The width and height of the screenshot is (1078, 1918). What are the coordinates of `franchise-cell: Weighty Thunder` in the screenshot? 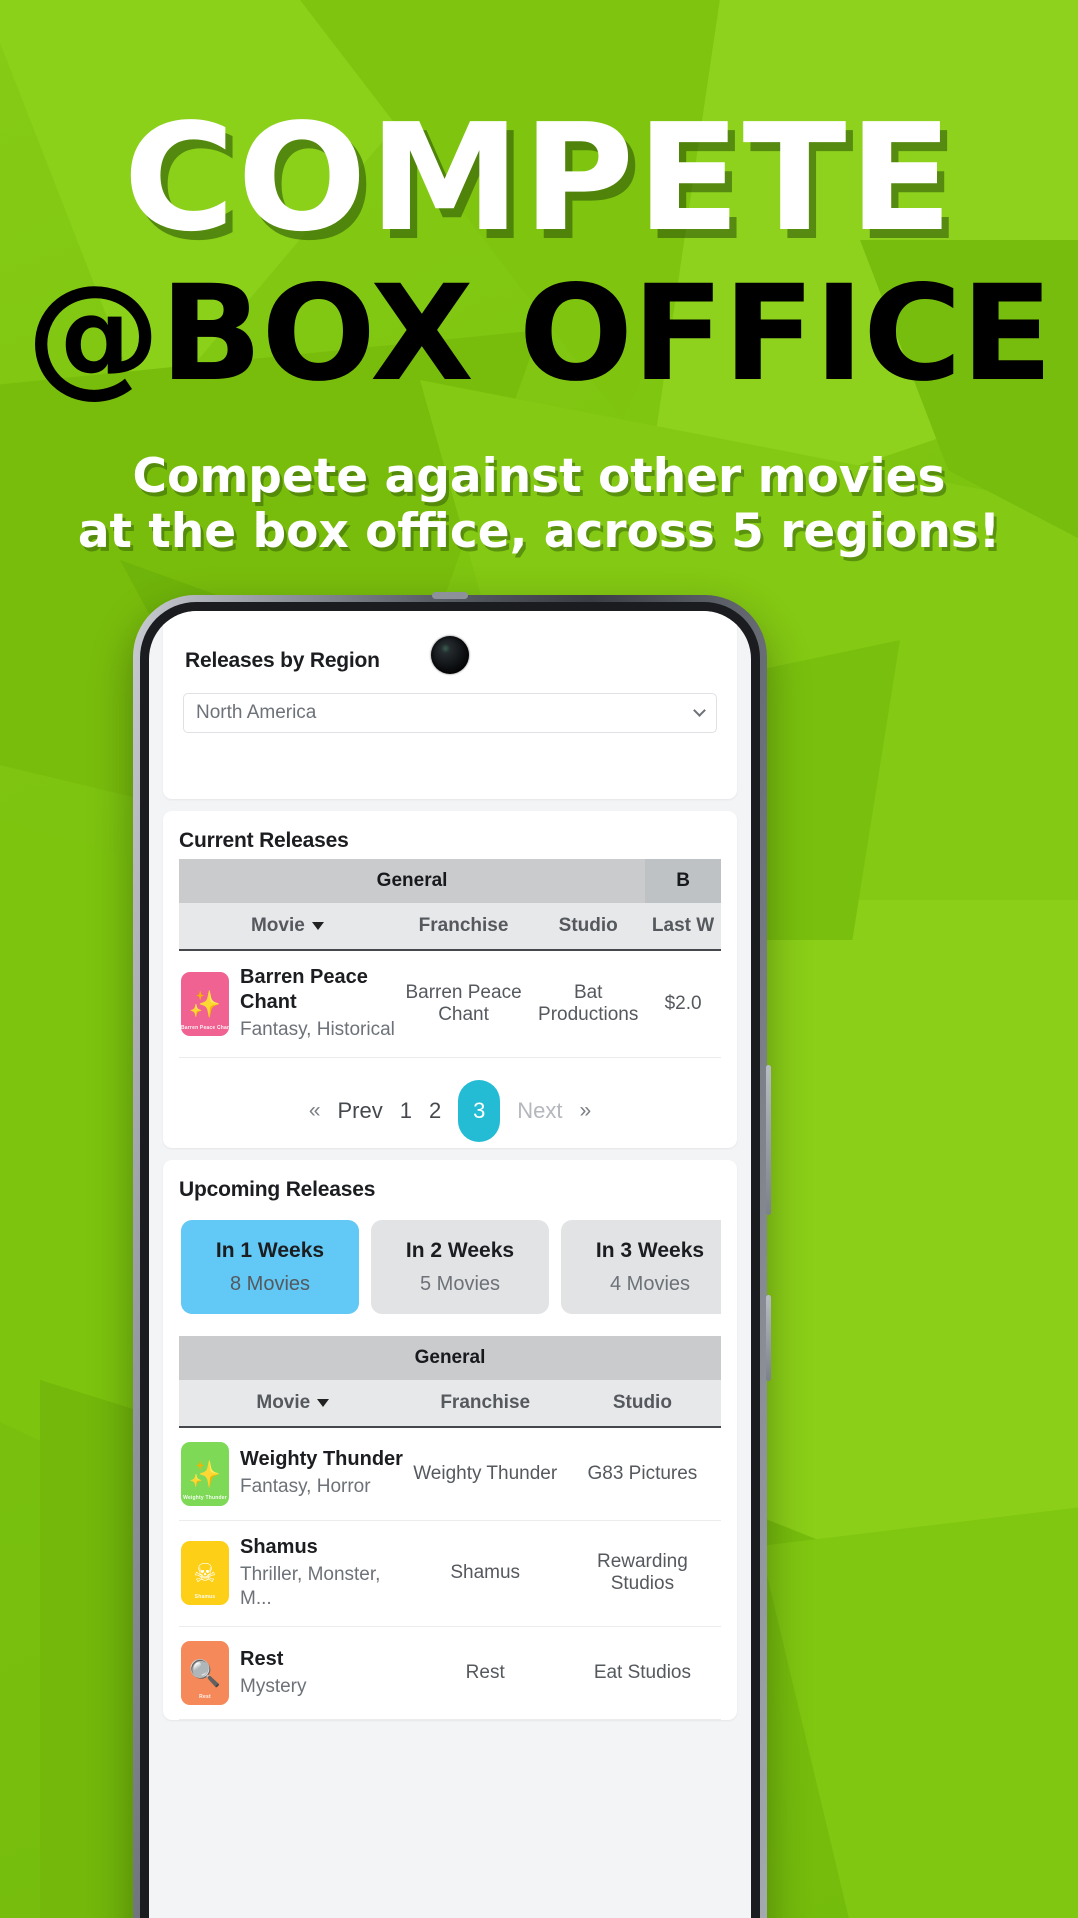 It's located at (485, 1473).